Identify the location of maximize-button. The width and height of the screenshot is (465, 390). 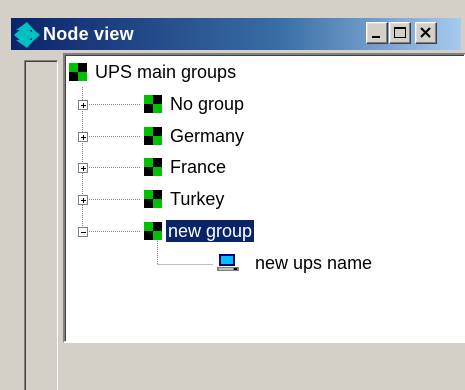
(400, 33).